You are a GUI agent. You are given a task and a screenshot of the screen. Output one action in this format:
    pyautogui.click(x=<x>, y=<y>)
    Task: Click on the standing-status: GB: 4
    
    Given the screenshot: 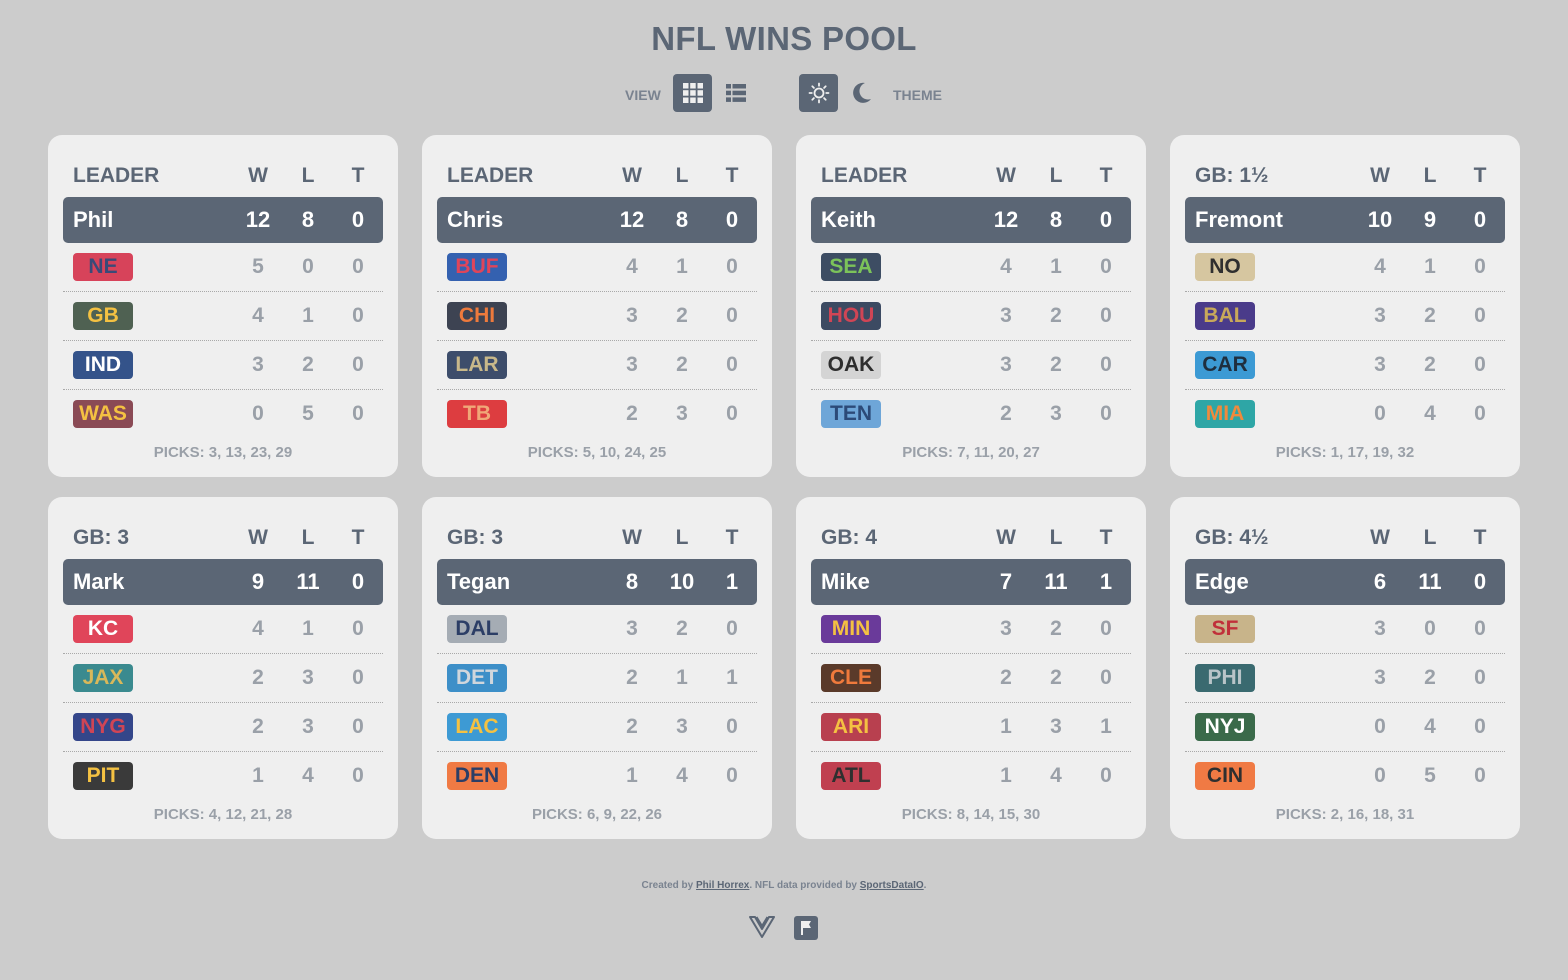 What is the action you would take?
    pyautogui.click(x=849, y=537)
    